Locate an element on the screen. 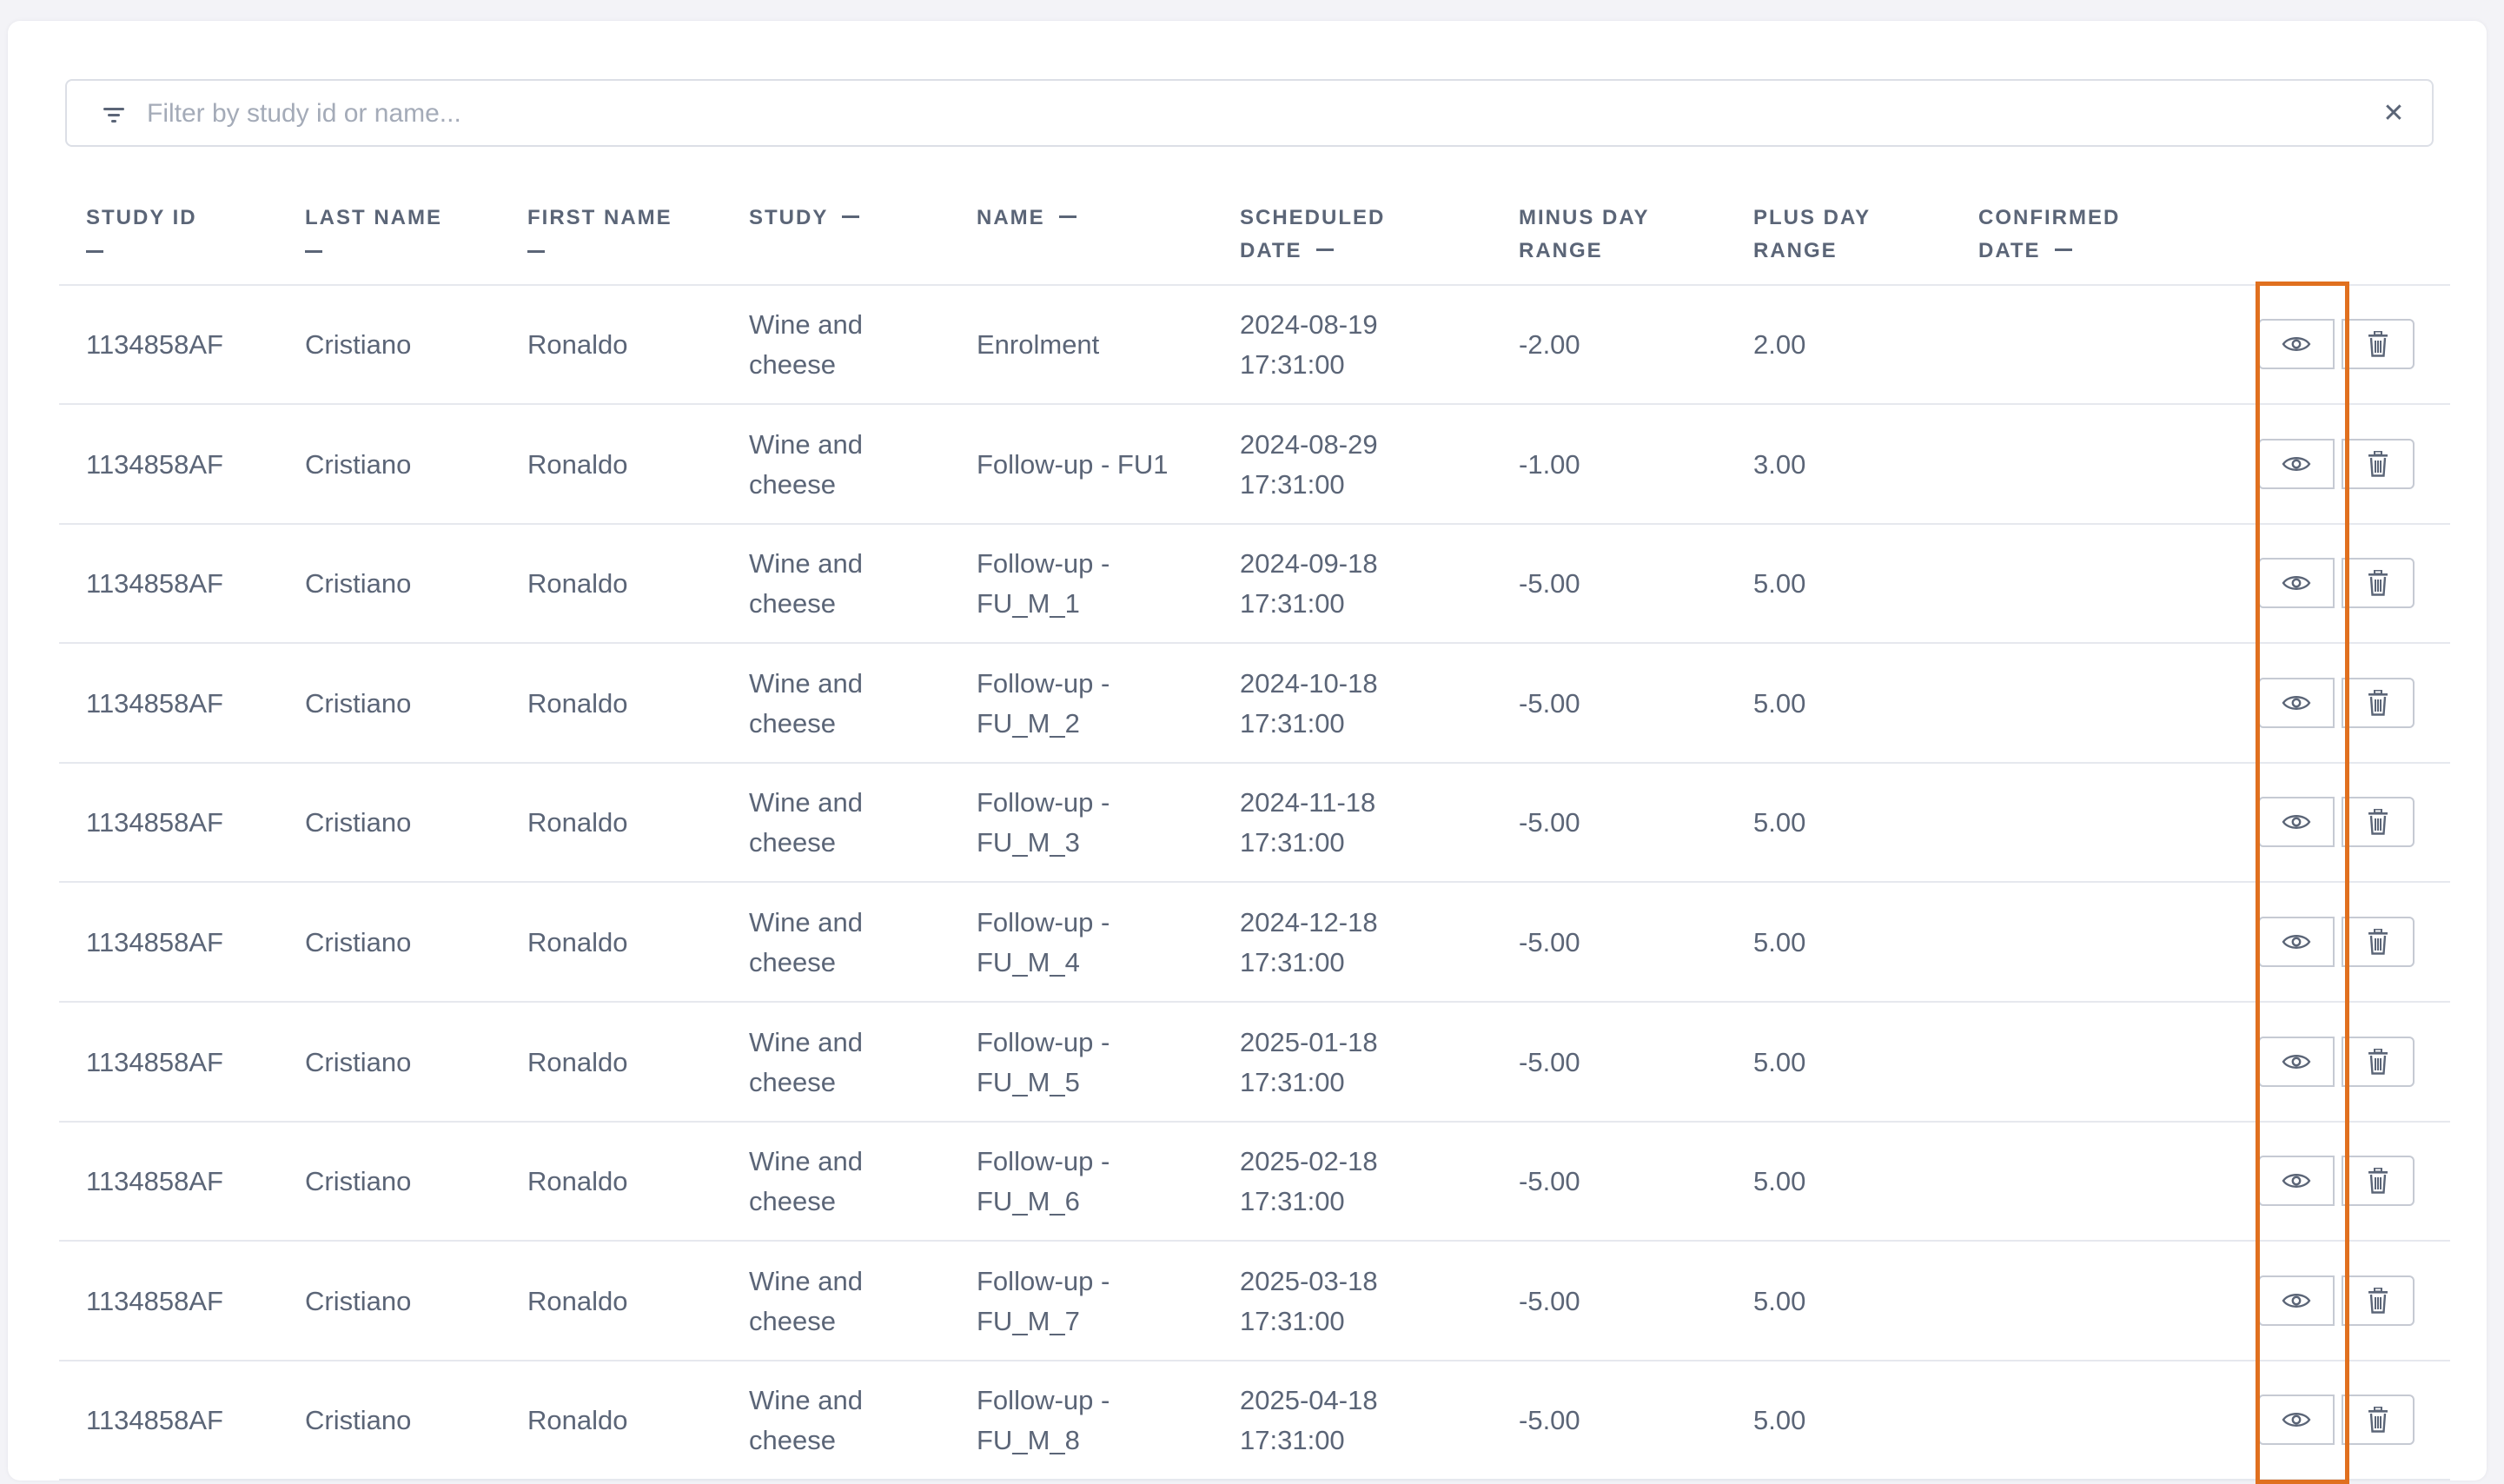 The height and width of the screenshot is (1484, 2504). cell-name-line: FU_M_8 is located at coordinates (1028, 1440).